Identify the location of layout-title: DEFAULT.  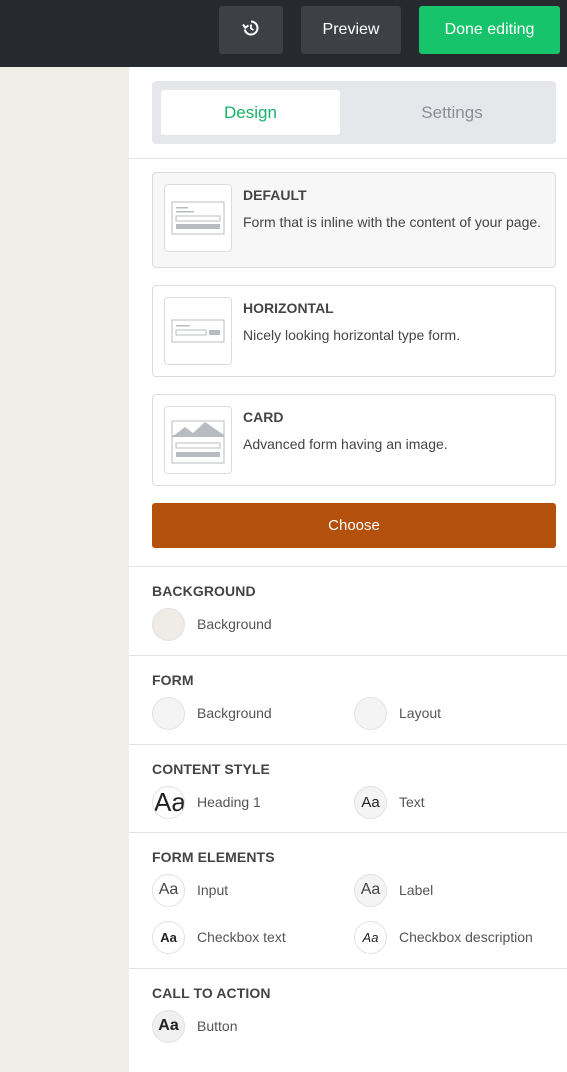
(275, 195).